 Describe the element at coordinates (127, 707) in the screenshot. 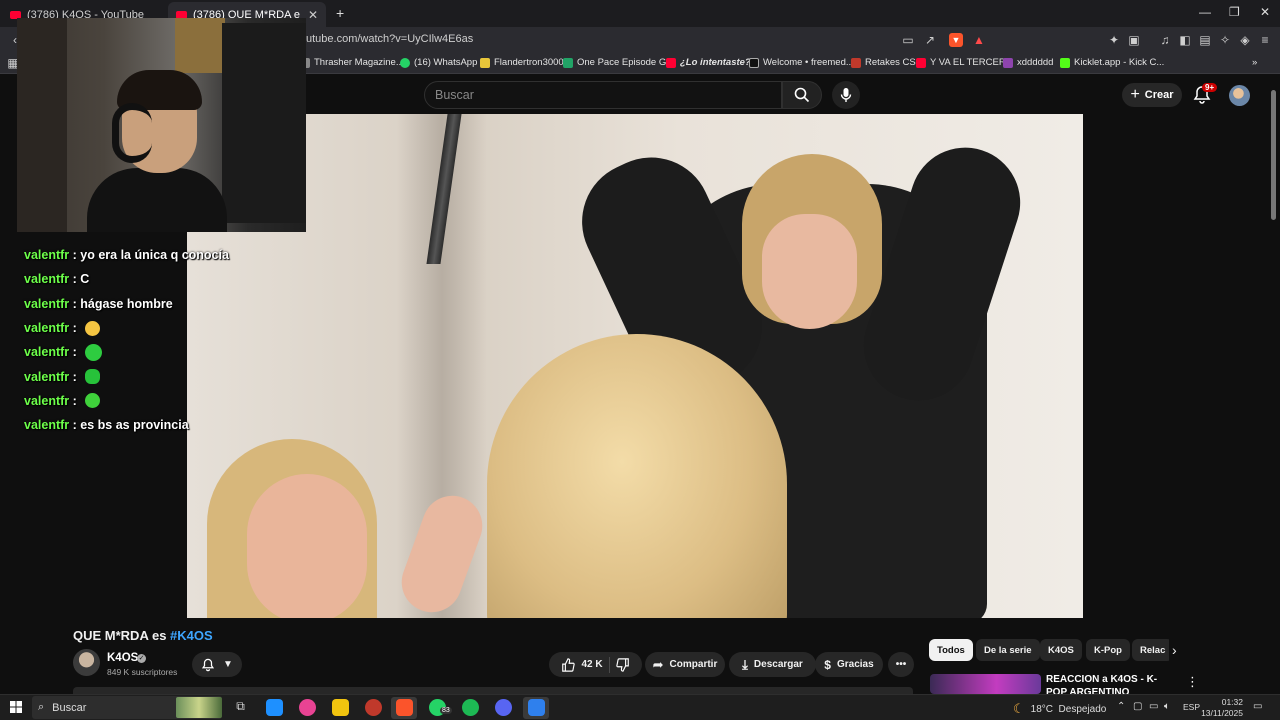

I see `taskbar-search: ⌕ Buscar` at that location.